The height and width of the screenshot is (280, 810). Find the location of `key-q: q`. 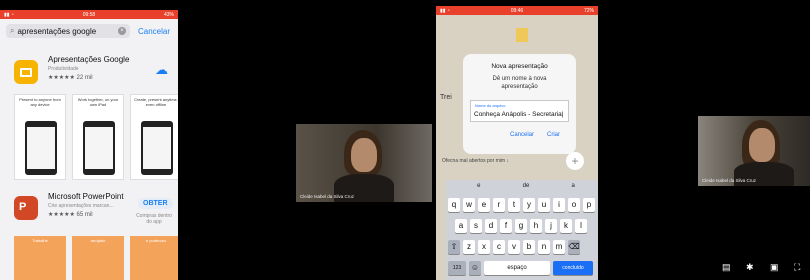

key-q: q is located at coordinates (454, 205).